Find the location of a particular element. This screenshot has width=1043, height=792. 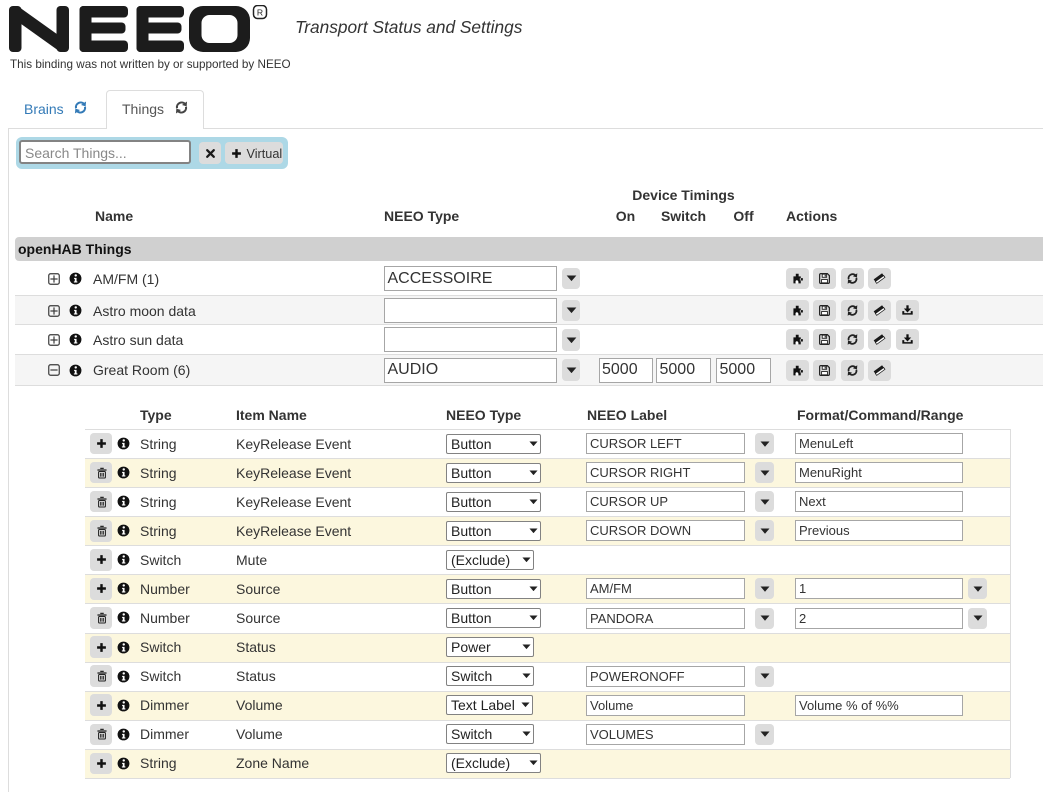

svg-text: R is located at coordinates (260, 12).